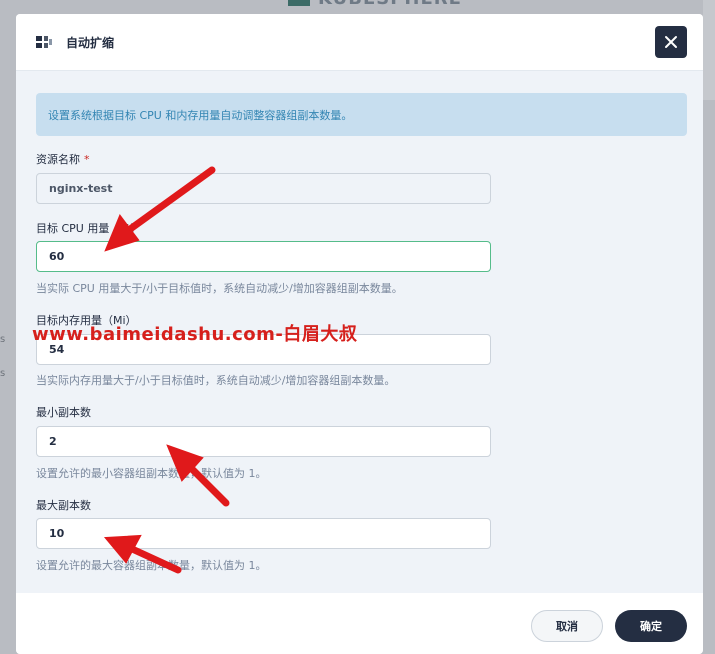  Describe the element at coordinates (195, 334) in the screenshot. I see `watermark-text: www.baimeidashu.com-白眉大叔` at that location.